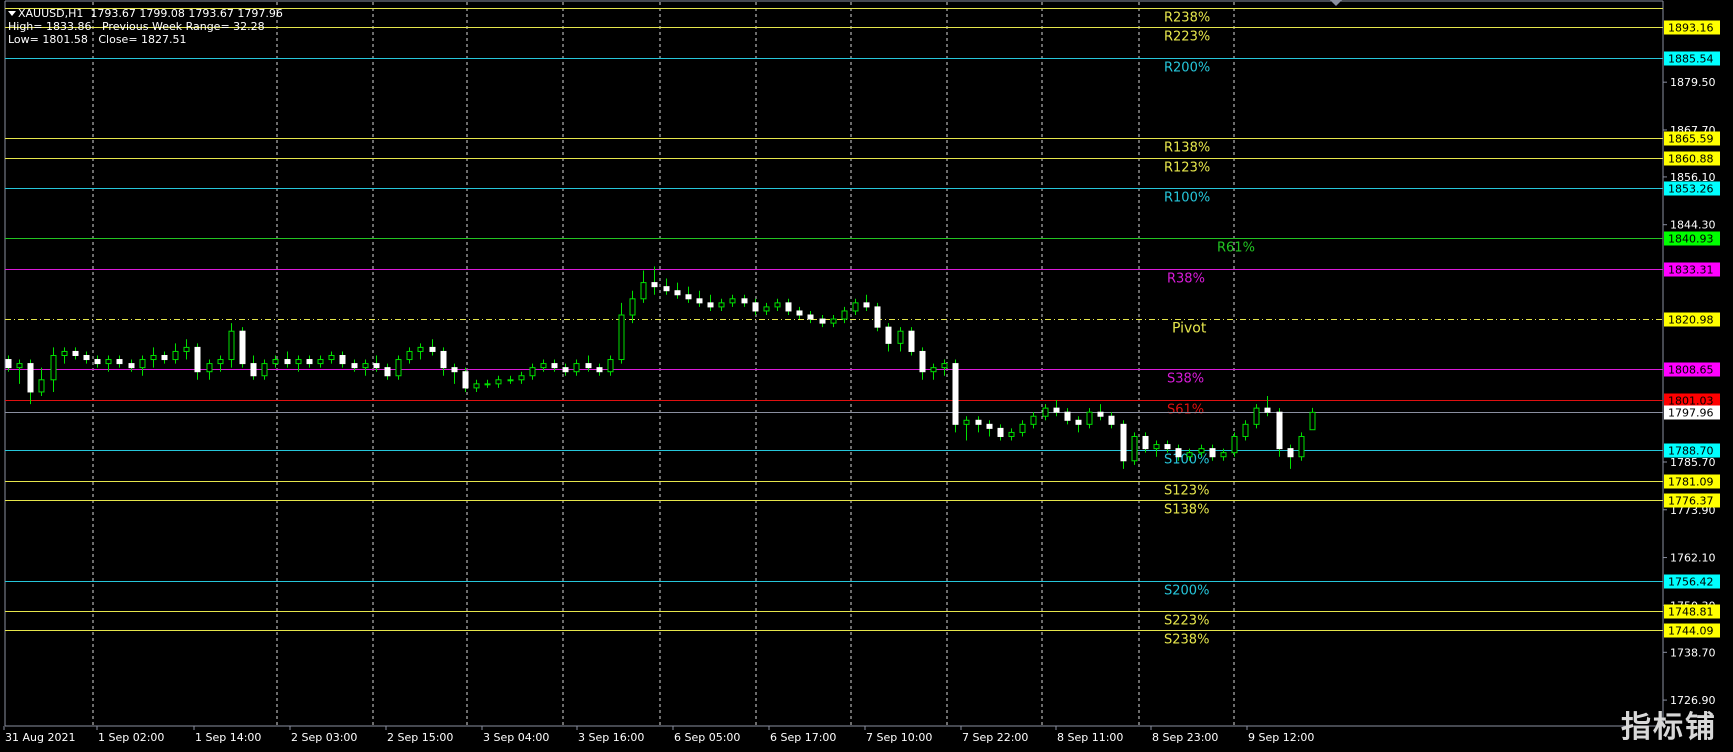  Describe the element at coordinates (97, 39) in the screenshot. I see `low-close-info: Low= 1801.58 Close= 1827.51` at that location.